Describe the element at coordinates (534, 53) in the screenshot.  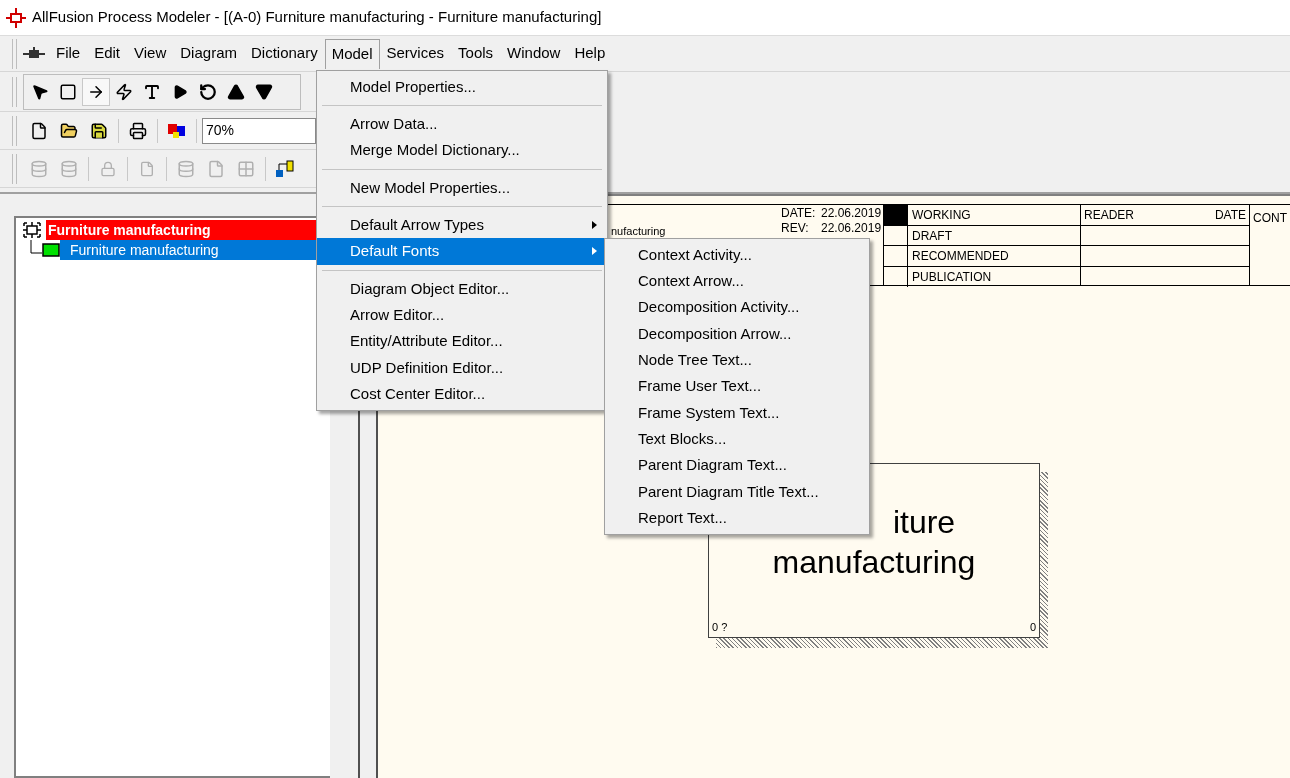
I see `menu-bar-item: Window` at that location.